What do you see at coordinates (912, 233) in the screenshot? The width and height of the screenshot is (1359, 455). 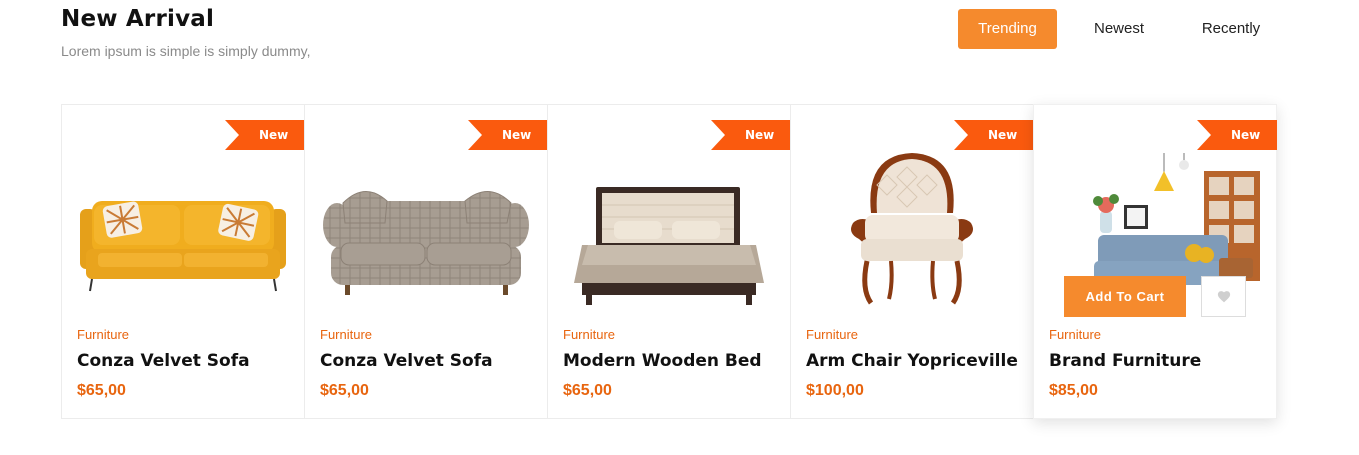 I see `product-image-arm-chair` at bounding box center [912, 233].